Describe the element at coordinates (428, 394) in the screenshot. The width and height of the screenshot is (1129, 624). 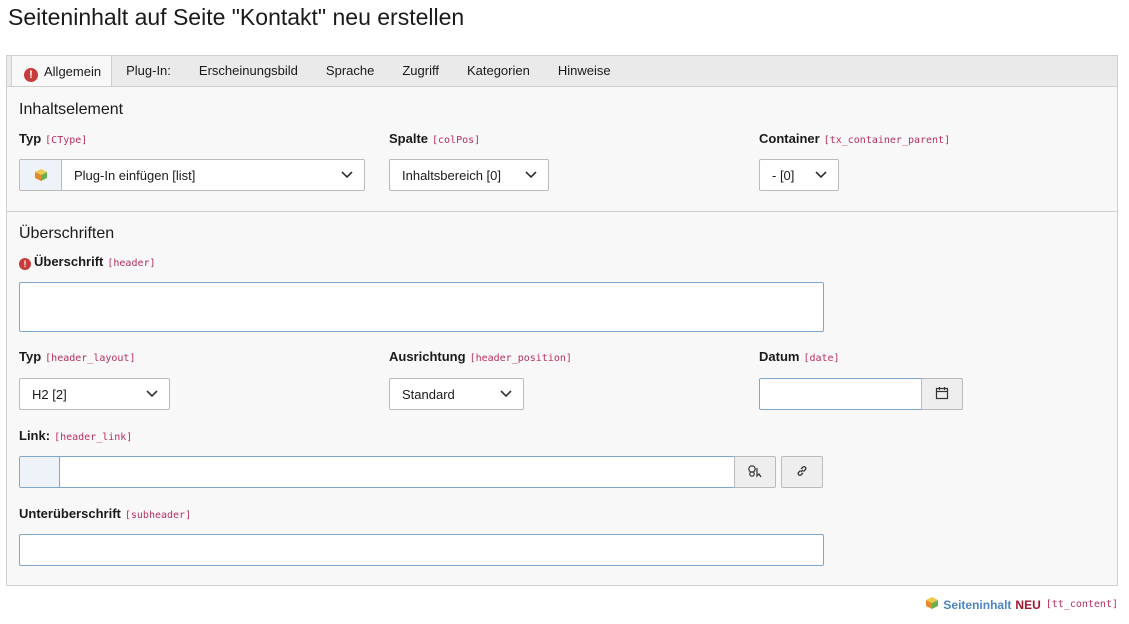
I see `header-position-value: Standard` at that location.